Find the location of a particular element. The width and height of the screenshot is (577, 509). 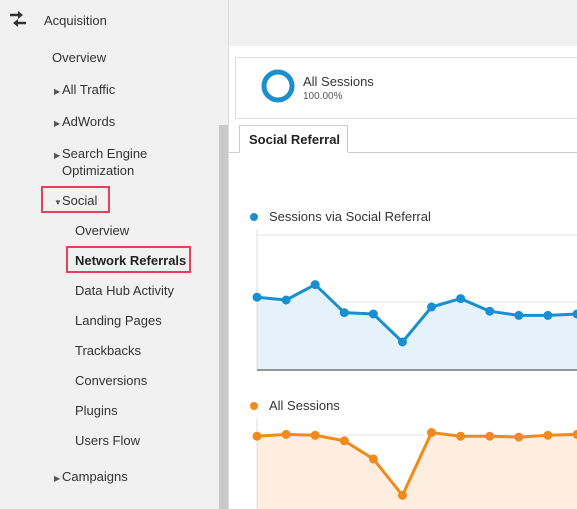

social-item-label: Landing Pages is located at coordinates (118, 320).